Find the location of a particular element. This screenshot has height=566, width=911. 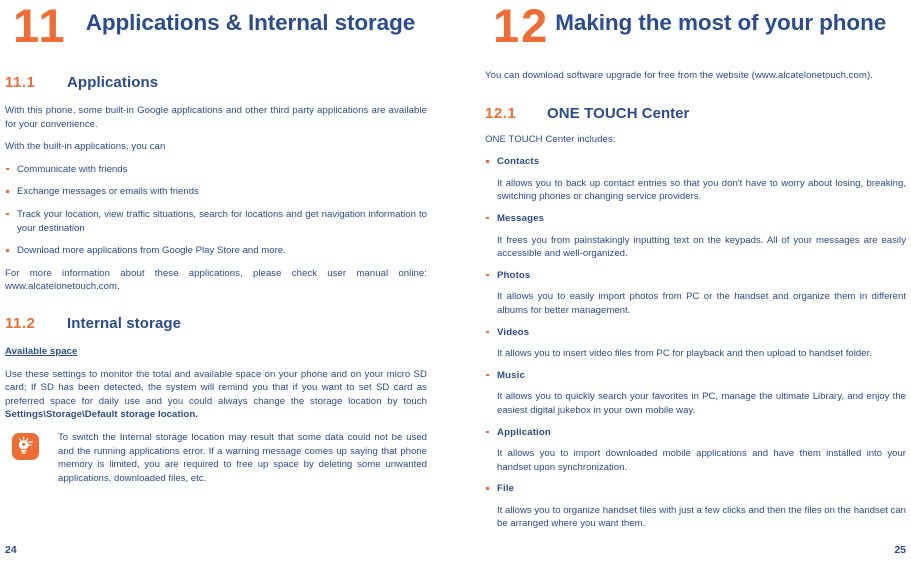

list-item-term: Application is located at coordinates (695, 433).